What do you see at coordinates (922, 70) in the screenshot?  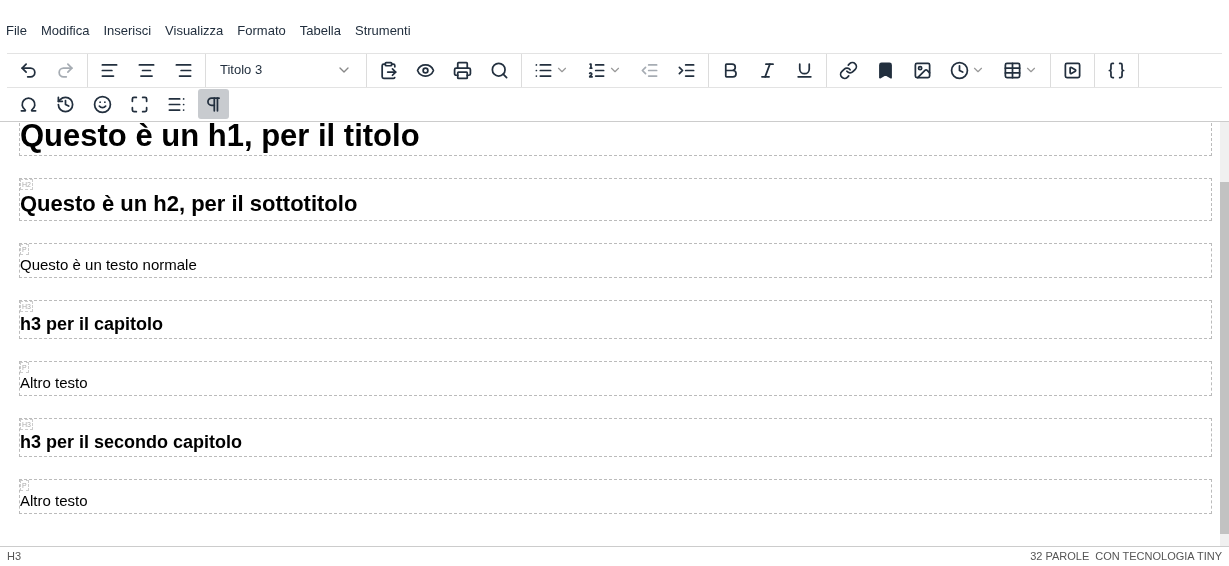 I see `image-icon` at bounding box center [922, 70].